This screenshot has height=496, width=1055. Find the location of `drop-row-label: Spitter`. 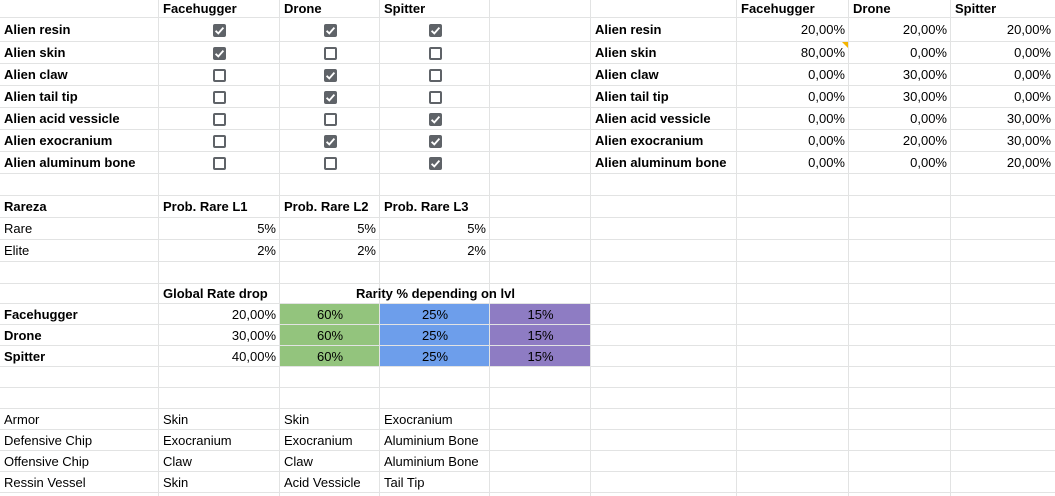

drop-row-label: Spitter is located at coordinates (79, 356).